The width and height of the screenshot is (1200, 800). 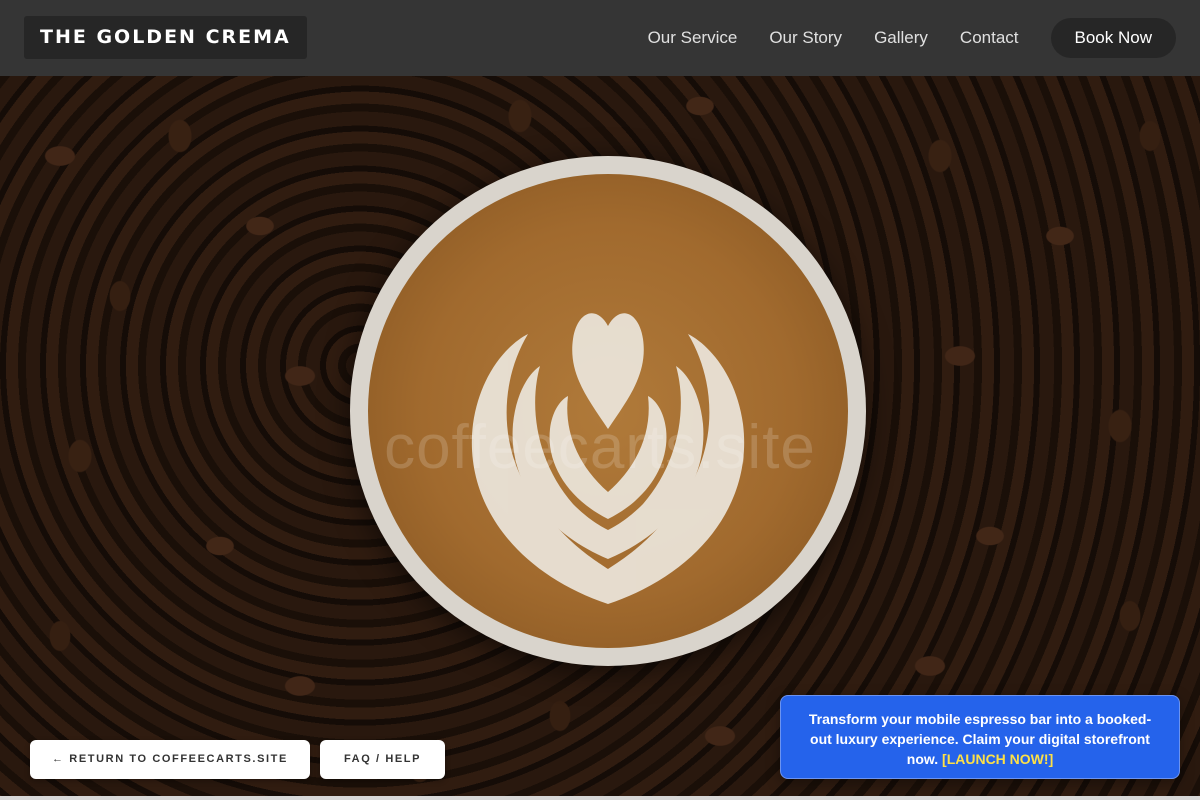 What do you see at coordinates (805, 38) in the screenshot?
I see `nav-link-our-story: Our Story` at bounding box center [805, 38].